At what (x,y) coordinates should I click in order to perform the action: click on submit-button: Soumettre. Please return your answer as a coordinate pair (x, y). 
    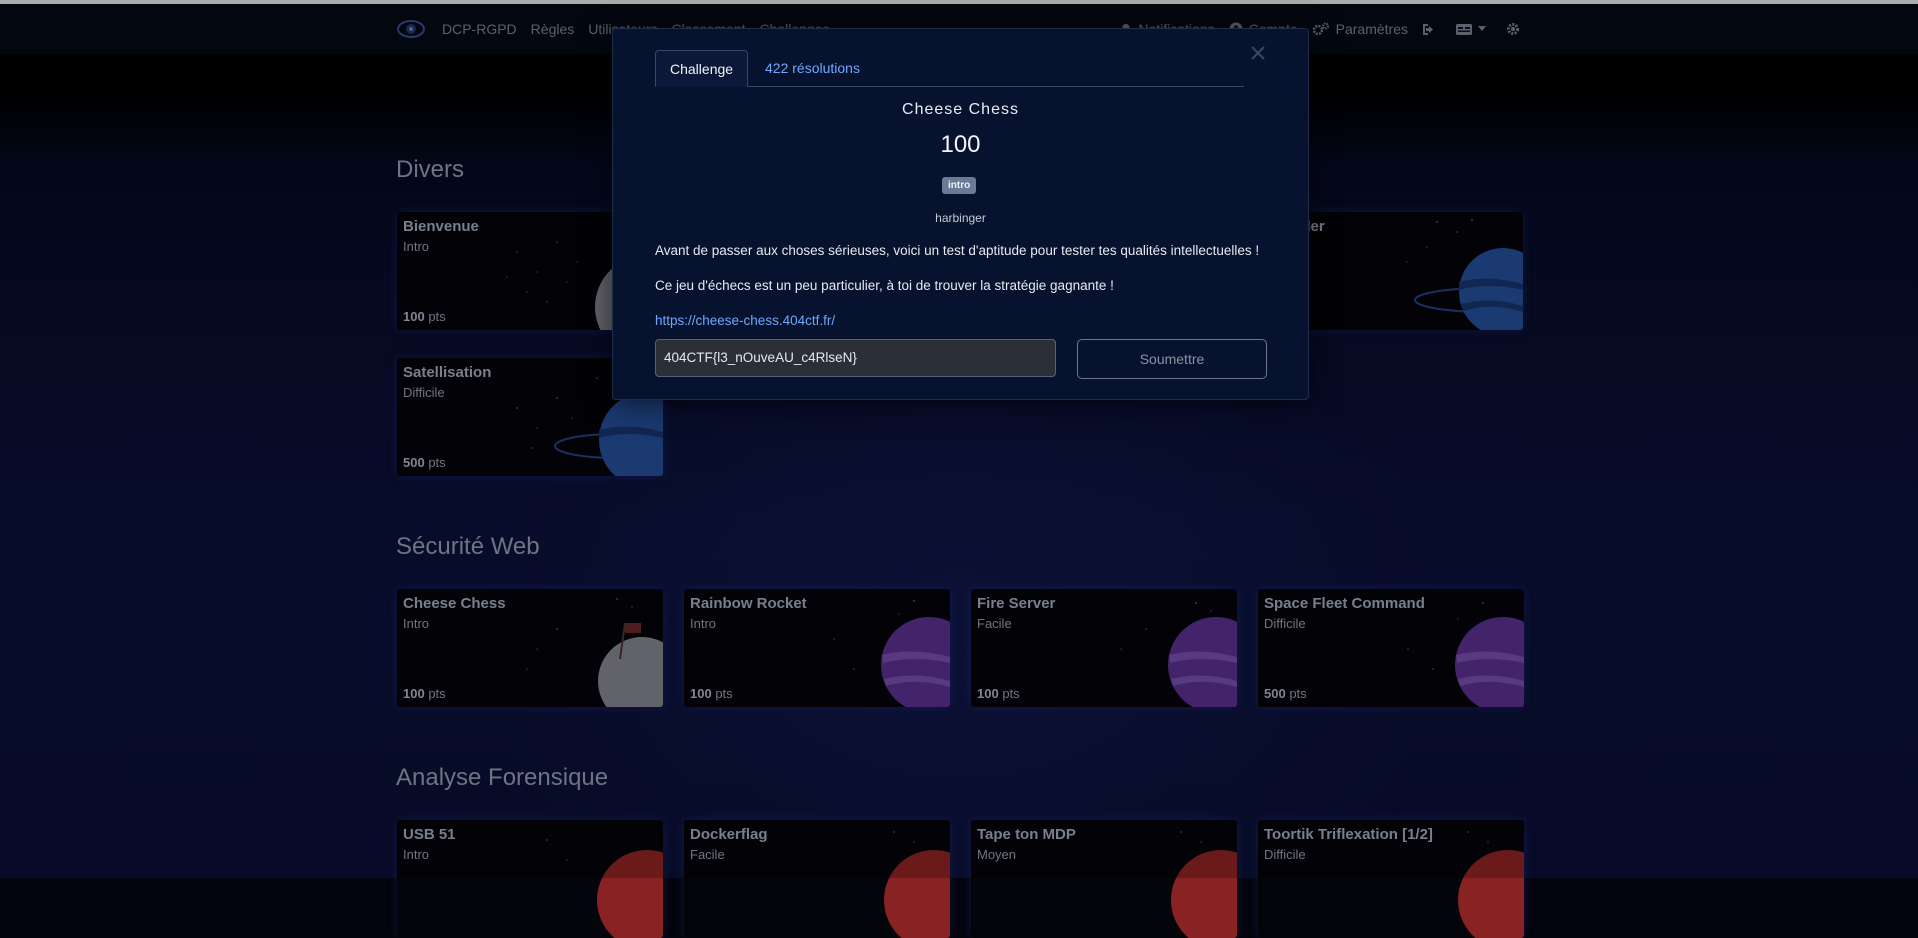
    Looking at the image, I should click on (1172, 359).